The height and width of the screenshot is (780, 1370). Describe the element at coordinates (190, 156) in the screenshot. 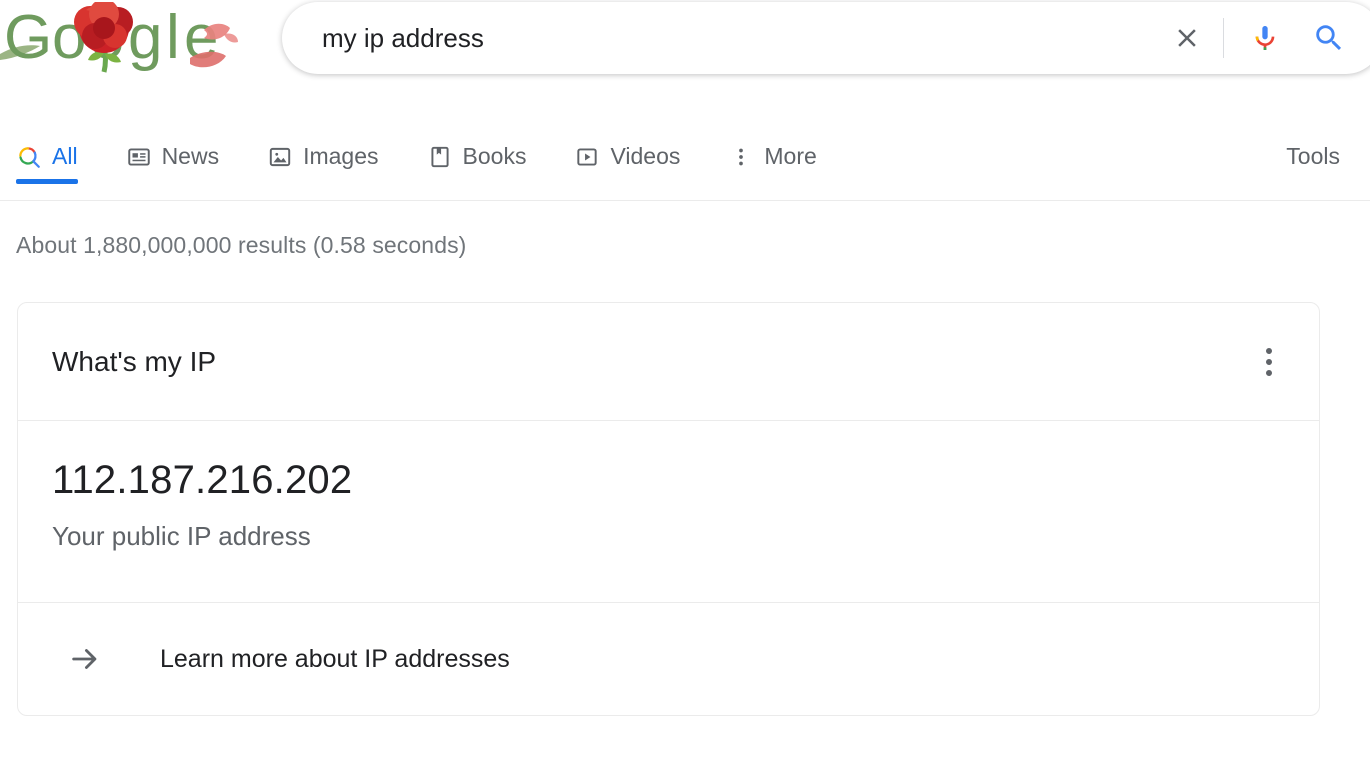

I see `tab-label: News` at that location.